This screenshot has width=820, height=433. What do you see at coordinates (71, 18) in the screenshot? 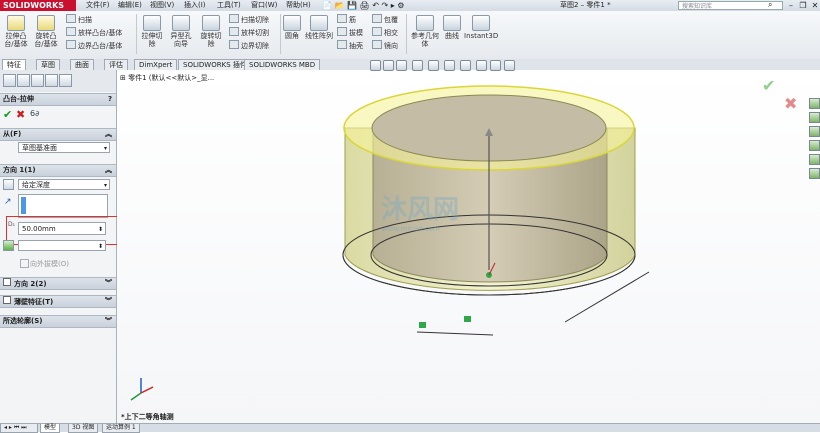
I see `sweep-icon` at bounding box center [71, 18].